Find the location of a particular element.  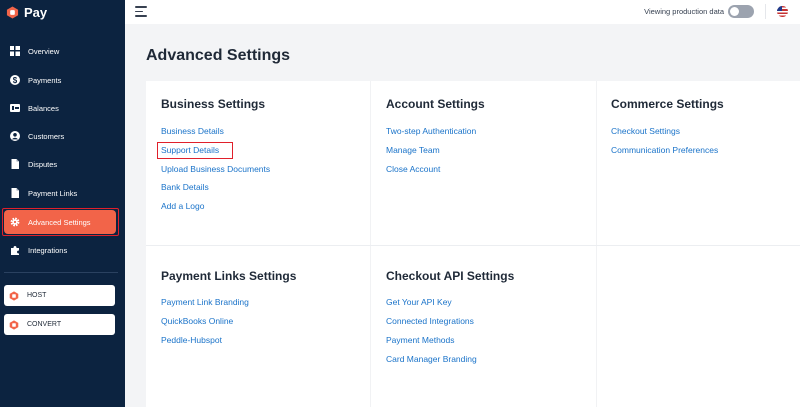

production-data-toggle is located at coordinates (741, 11).